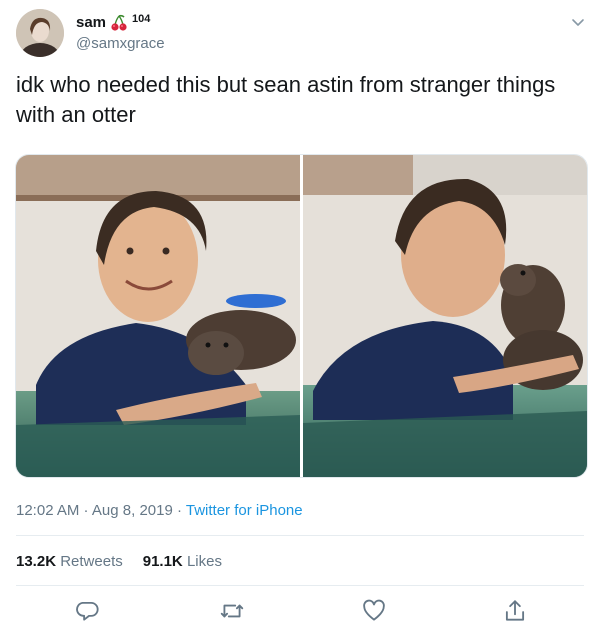 This screenshot has height=635, width=600. Describe the element at coordinates (300, 611) in the screenshot. I see `action-bar` at that location.